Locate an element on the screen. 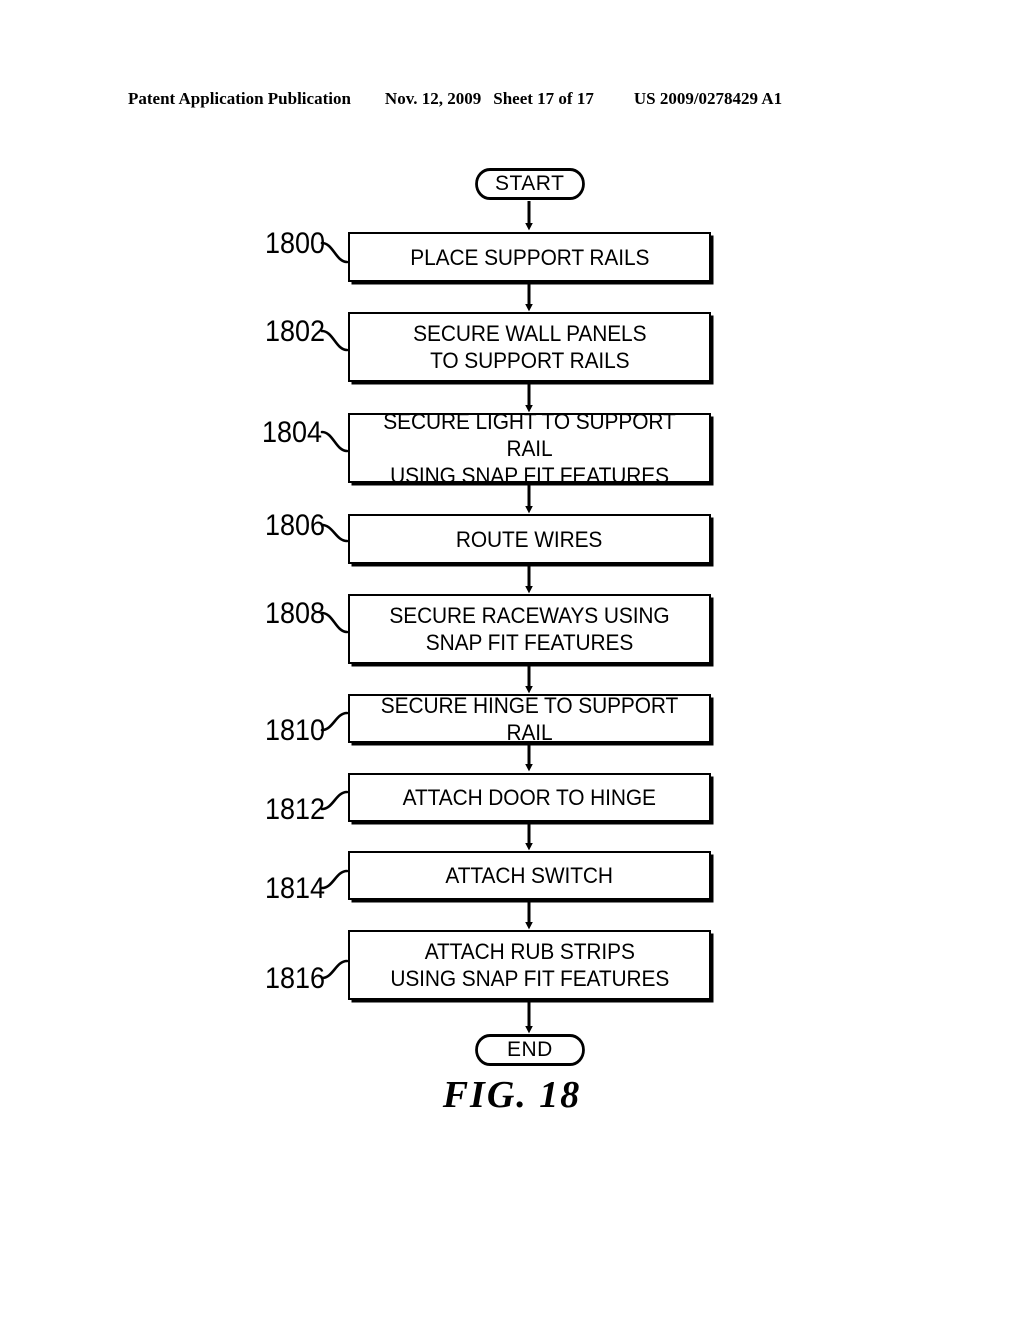 This screenshot has height=1320, width=1024. process-box-1808: SECURE RACEWAYS USING SNAP FIT FEATURES is located at coordinates (529, 629).